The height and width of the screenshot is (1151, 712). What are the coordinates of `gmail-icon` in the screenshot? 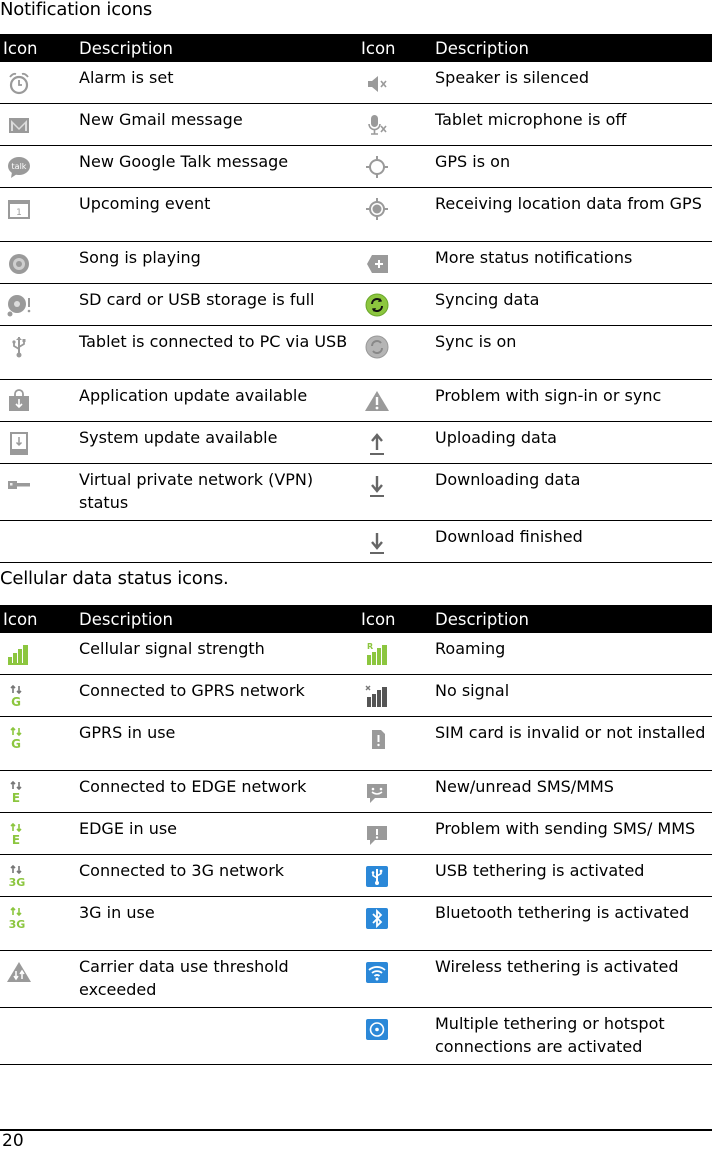 It's located at (19, 125).